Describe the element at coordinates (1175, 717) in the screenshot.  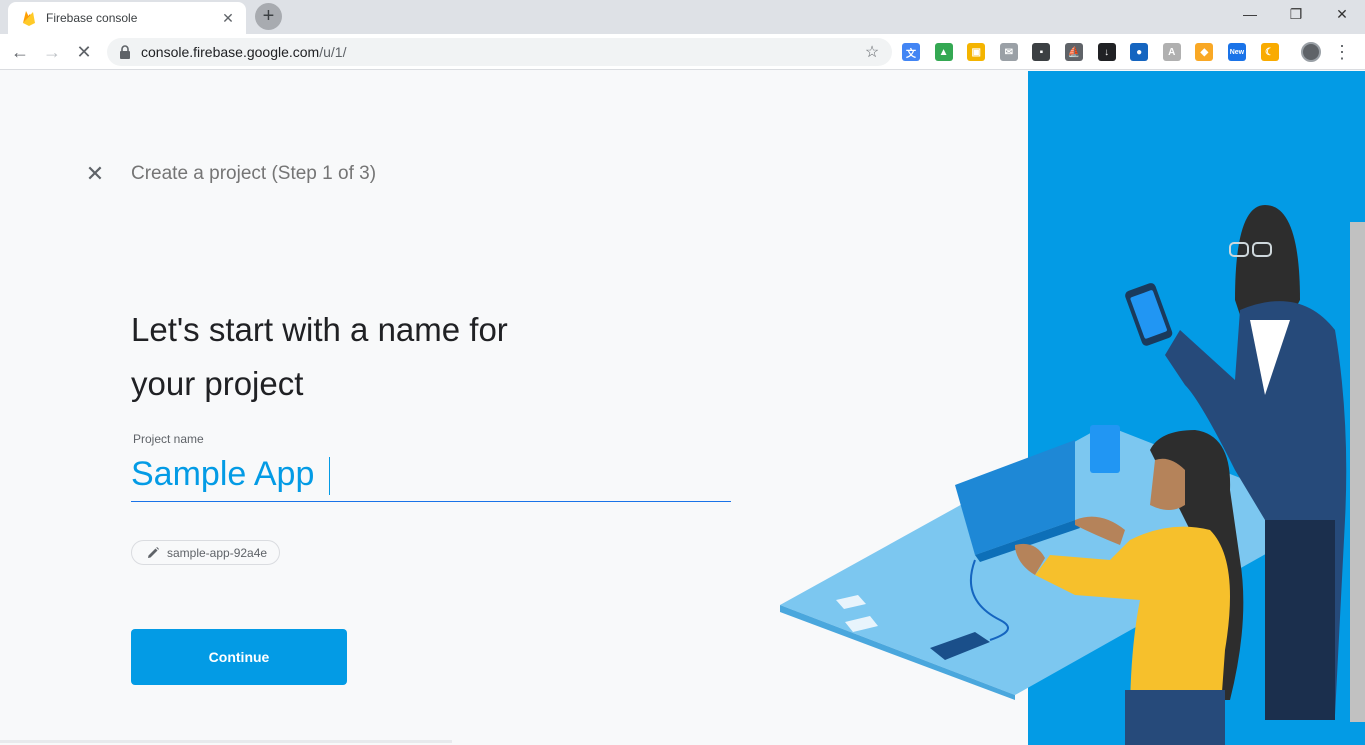
I see `woman-chair` at that location.